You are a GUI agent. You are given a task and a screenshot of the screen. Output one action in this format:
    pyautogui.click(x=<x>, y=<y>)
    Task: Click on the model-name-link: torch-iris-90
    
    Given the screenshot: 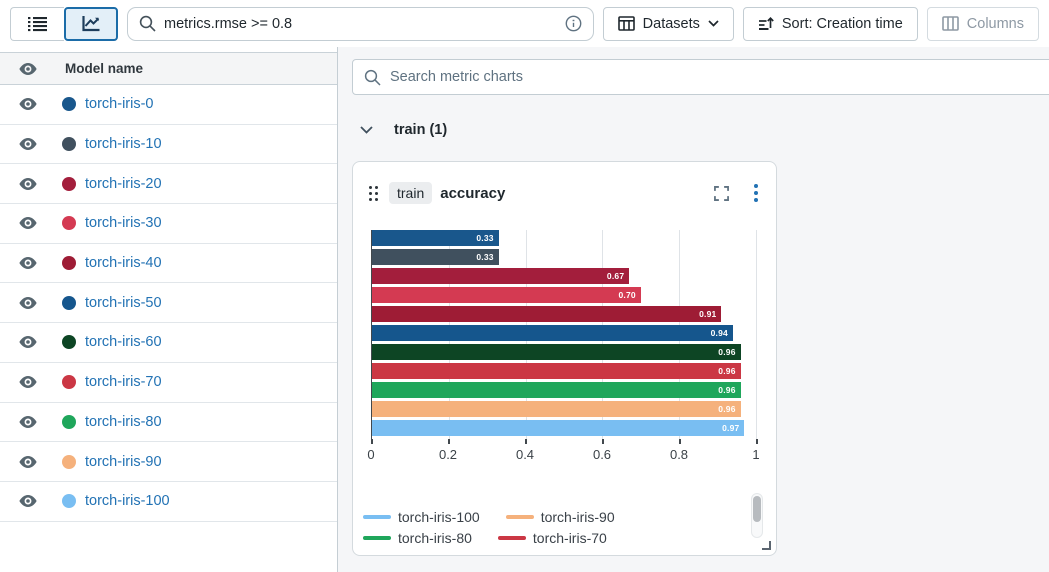 What is the action you would take?
    pyautogui.click(x=123, y=462)
    